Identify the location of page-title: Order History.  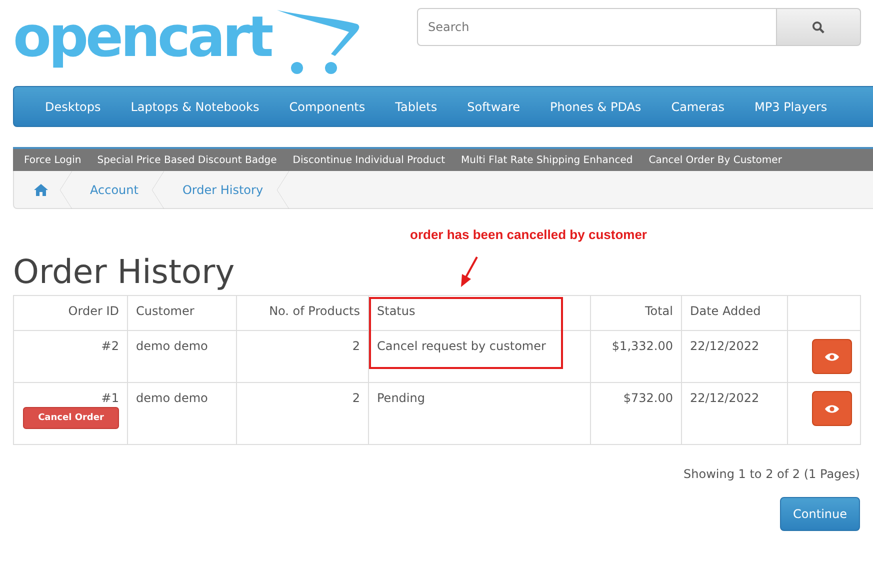
(124, 272).